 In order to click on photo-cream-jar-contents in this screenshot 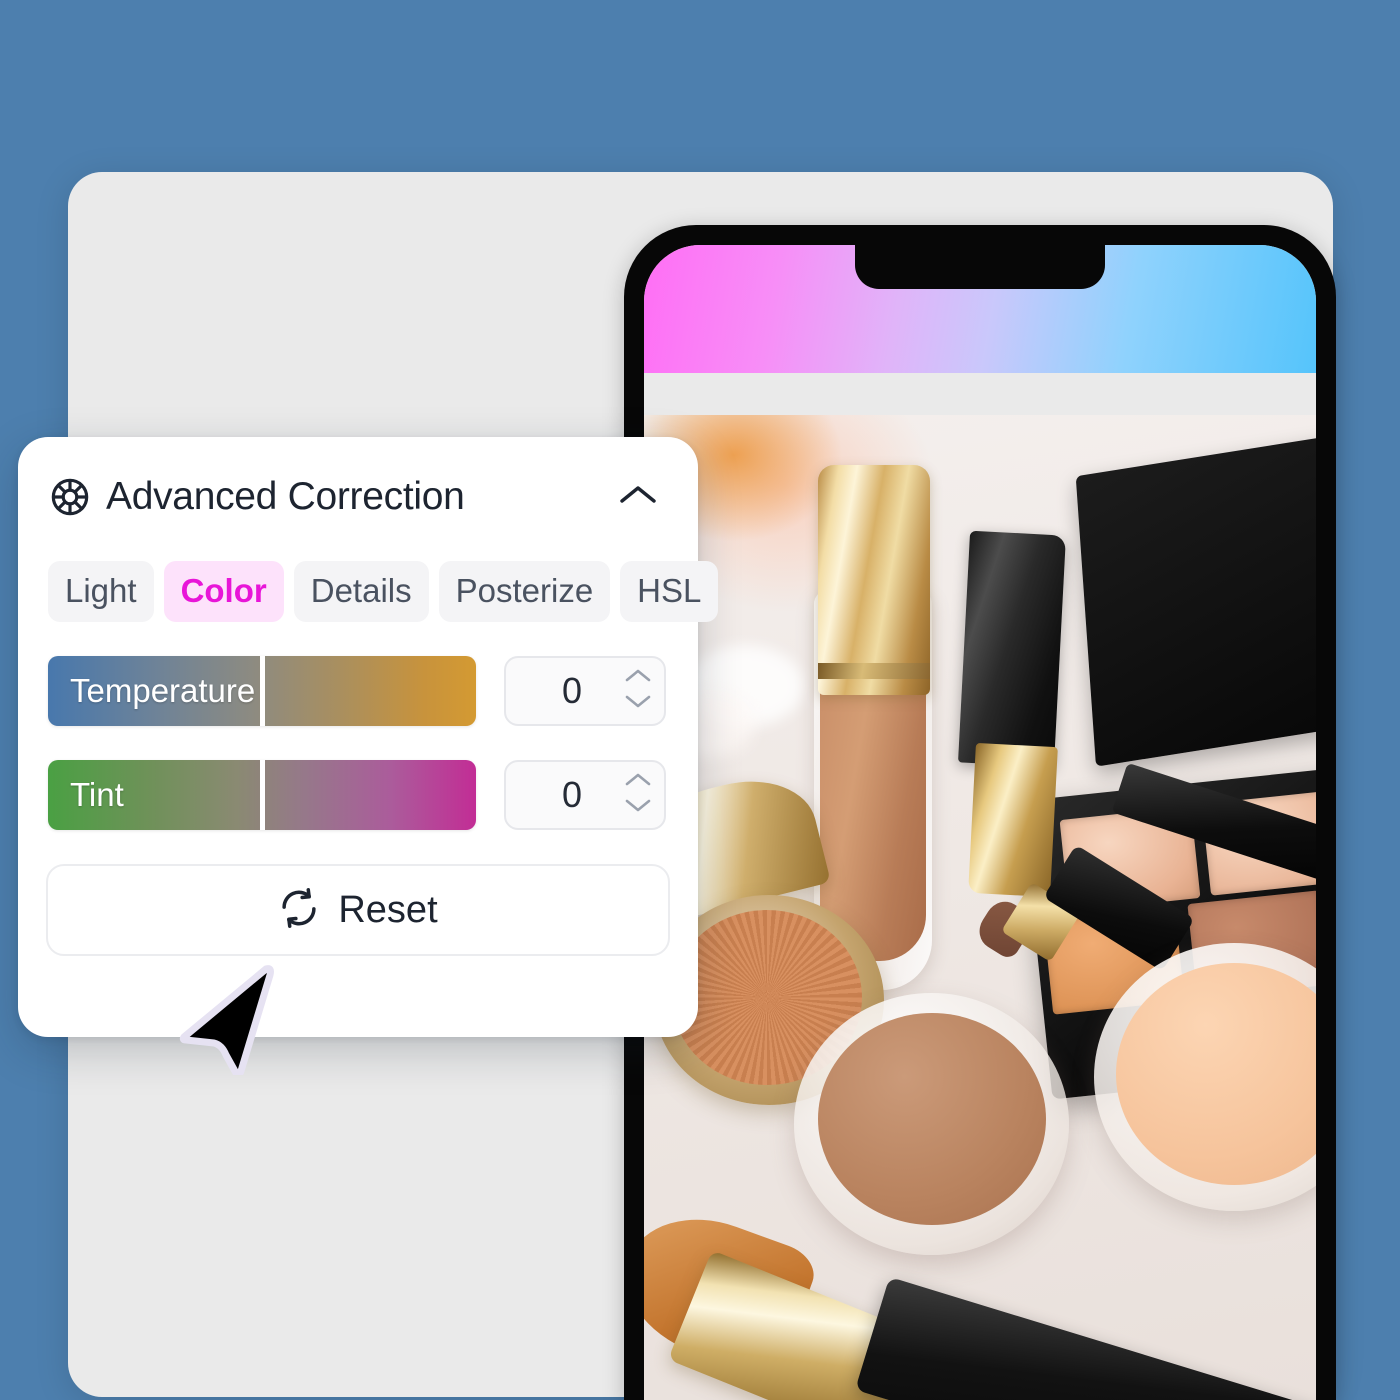, I will do `click(932, 1119)`.